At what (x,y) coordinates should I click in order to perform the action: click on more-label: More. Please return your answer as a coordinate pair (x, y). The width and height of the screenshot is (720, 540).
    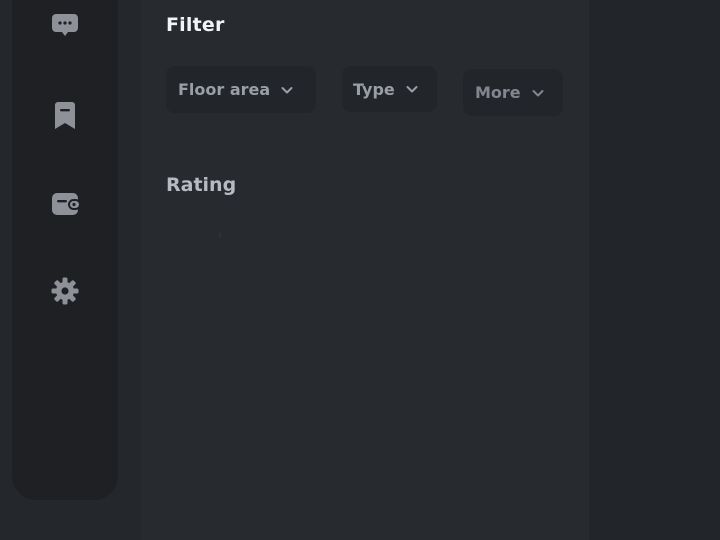
    Looking at the image, I should click on (498, 92).